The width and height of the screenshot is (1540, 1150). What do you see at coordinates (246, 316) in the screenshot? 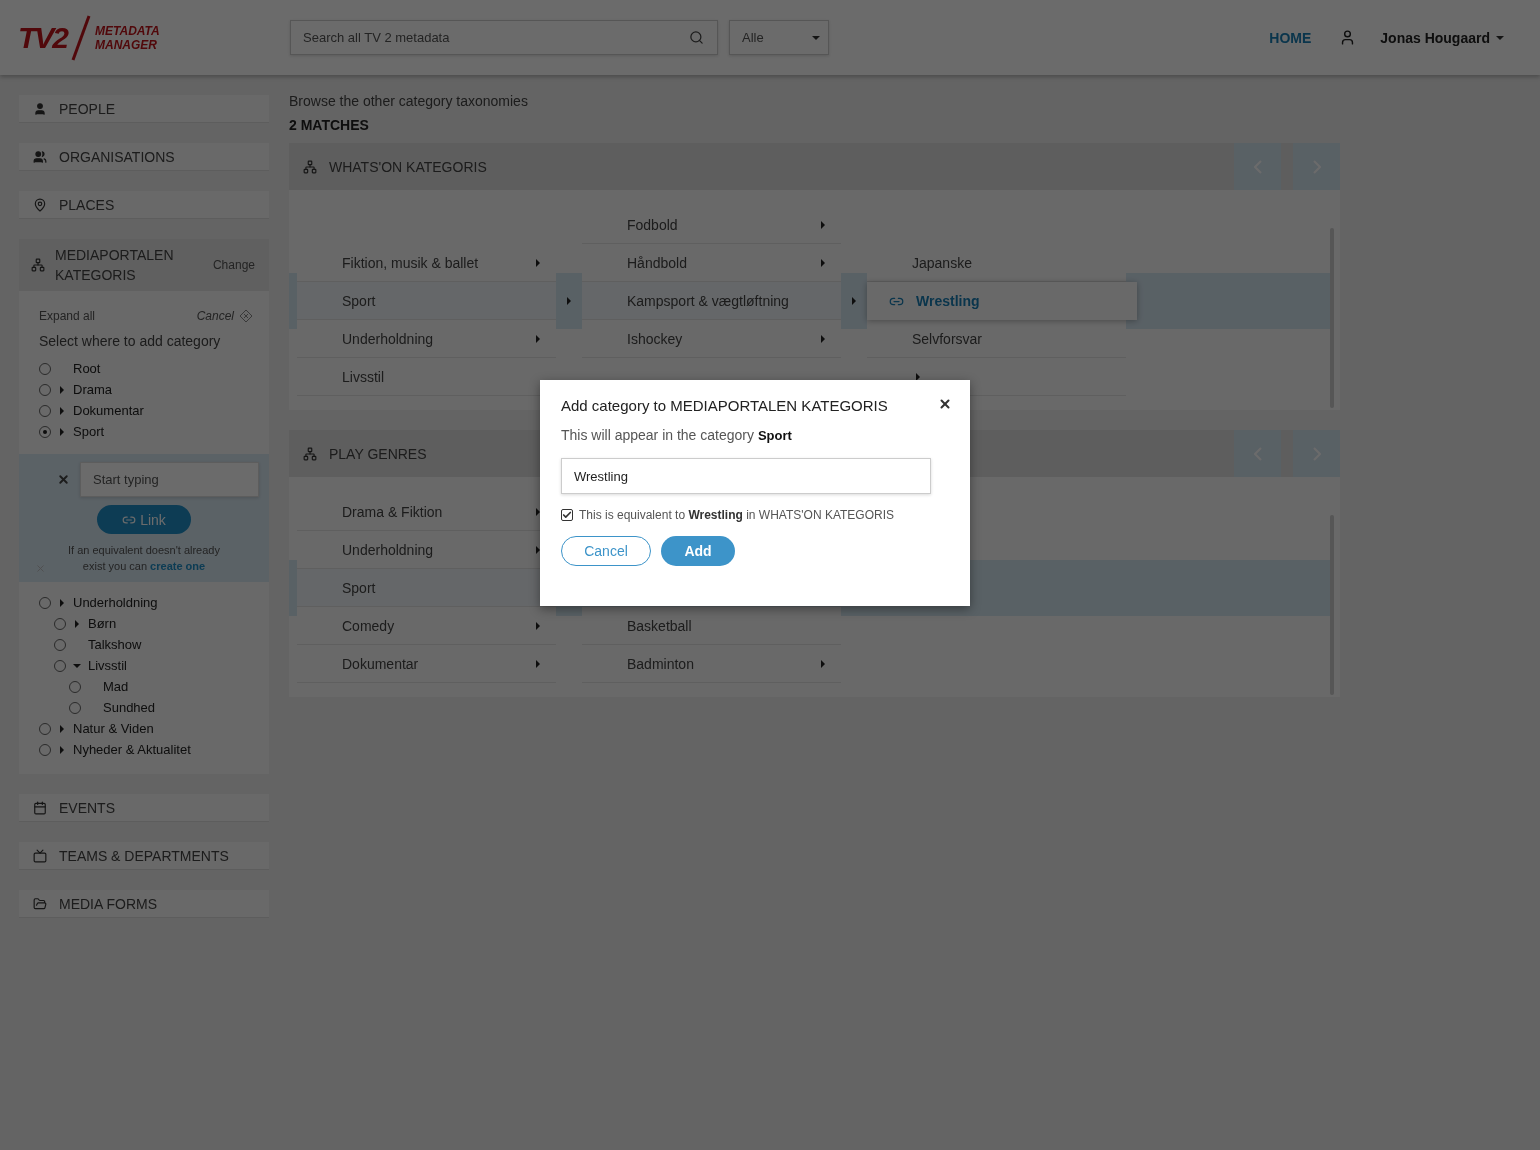
I see `close-diamond-icon` at bounding box center [246, 316].